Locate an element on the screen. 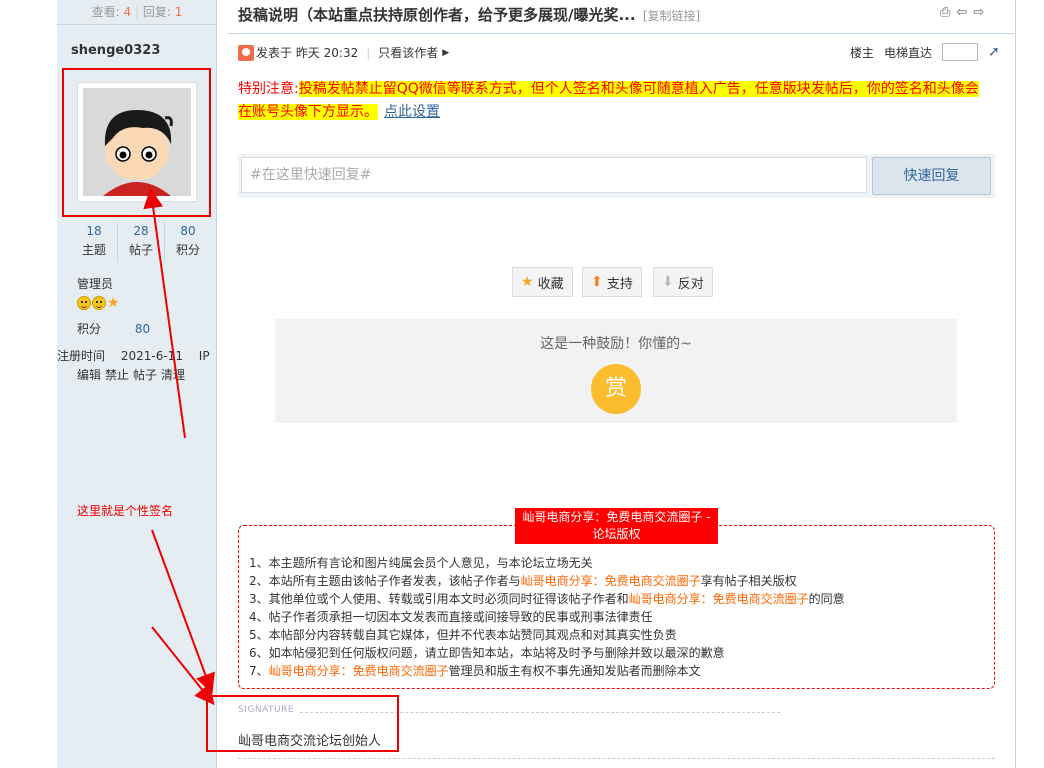  stat-topics-value: 18 is located at coordinates (94, 231).